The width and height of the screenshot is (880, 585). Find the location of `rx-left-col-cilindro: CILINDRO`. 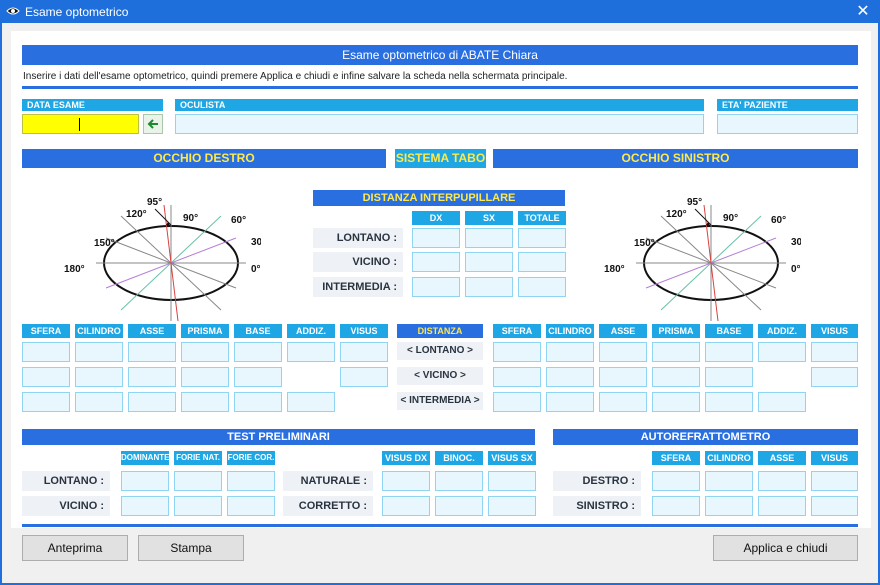

rx-left-col-cilindro: CILINDRO is located at coordinates (570, 331).